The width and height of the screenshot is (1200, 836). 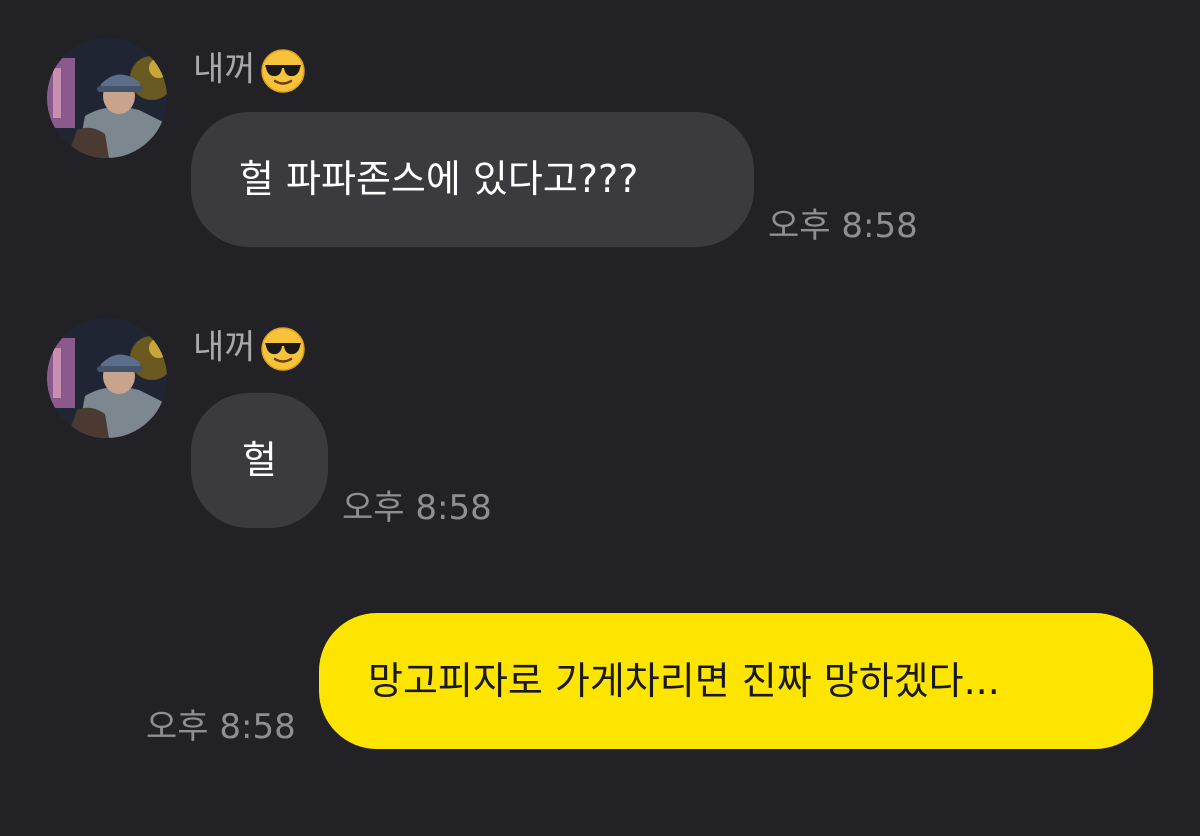 I want to click on message-text: 헐, so click(x=259, y=460).